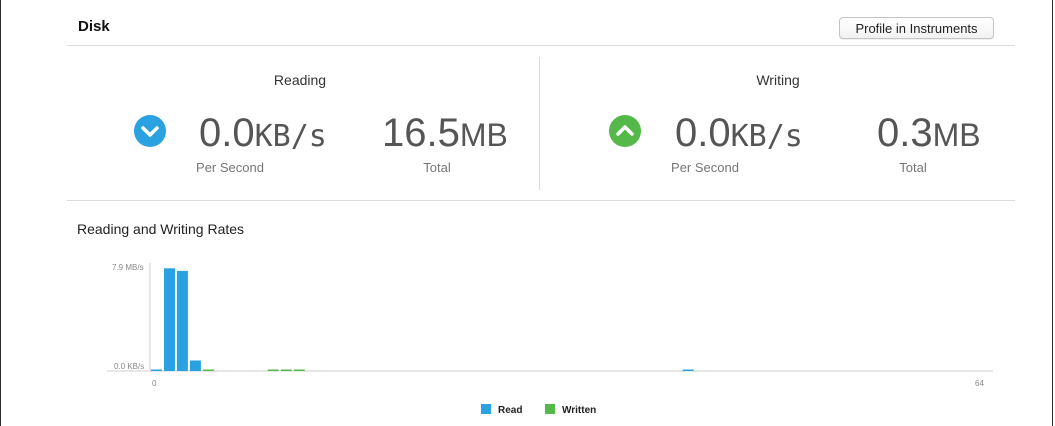  I want to click on writing-total-unit: MB, so click(956, 135).